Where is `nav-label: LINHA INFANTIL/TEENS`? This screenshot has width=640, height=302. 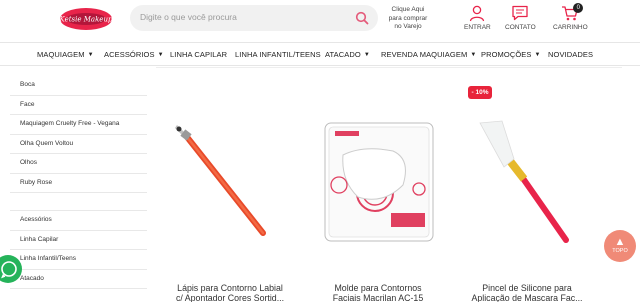 nav-label: LINHA INFANTIL/TEENS is located at coordinates (278, 54).